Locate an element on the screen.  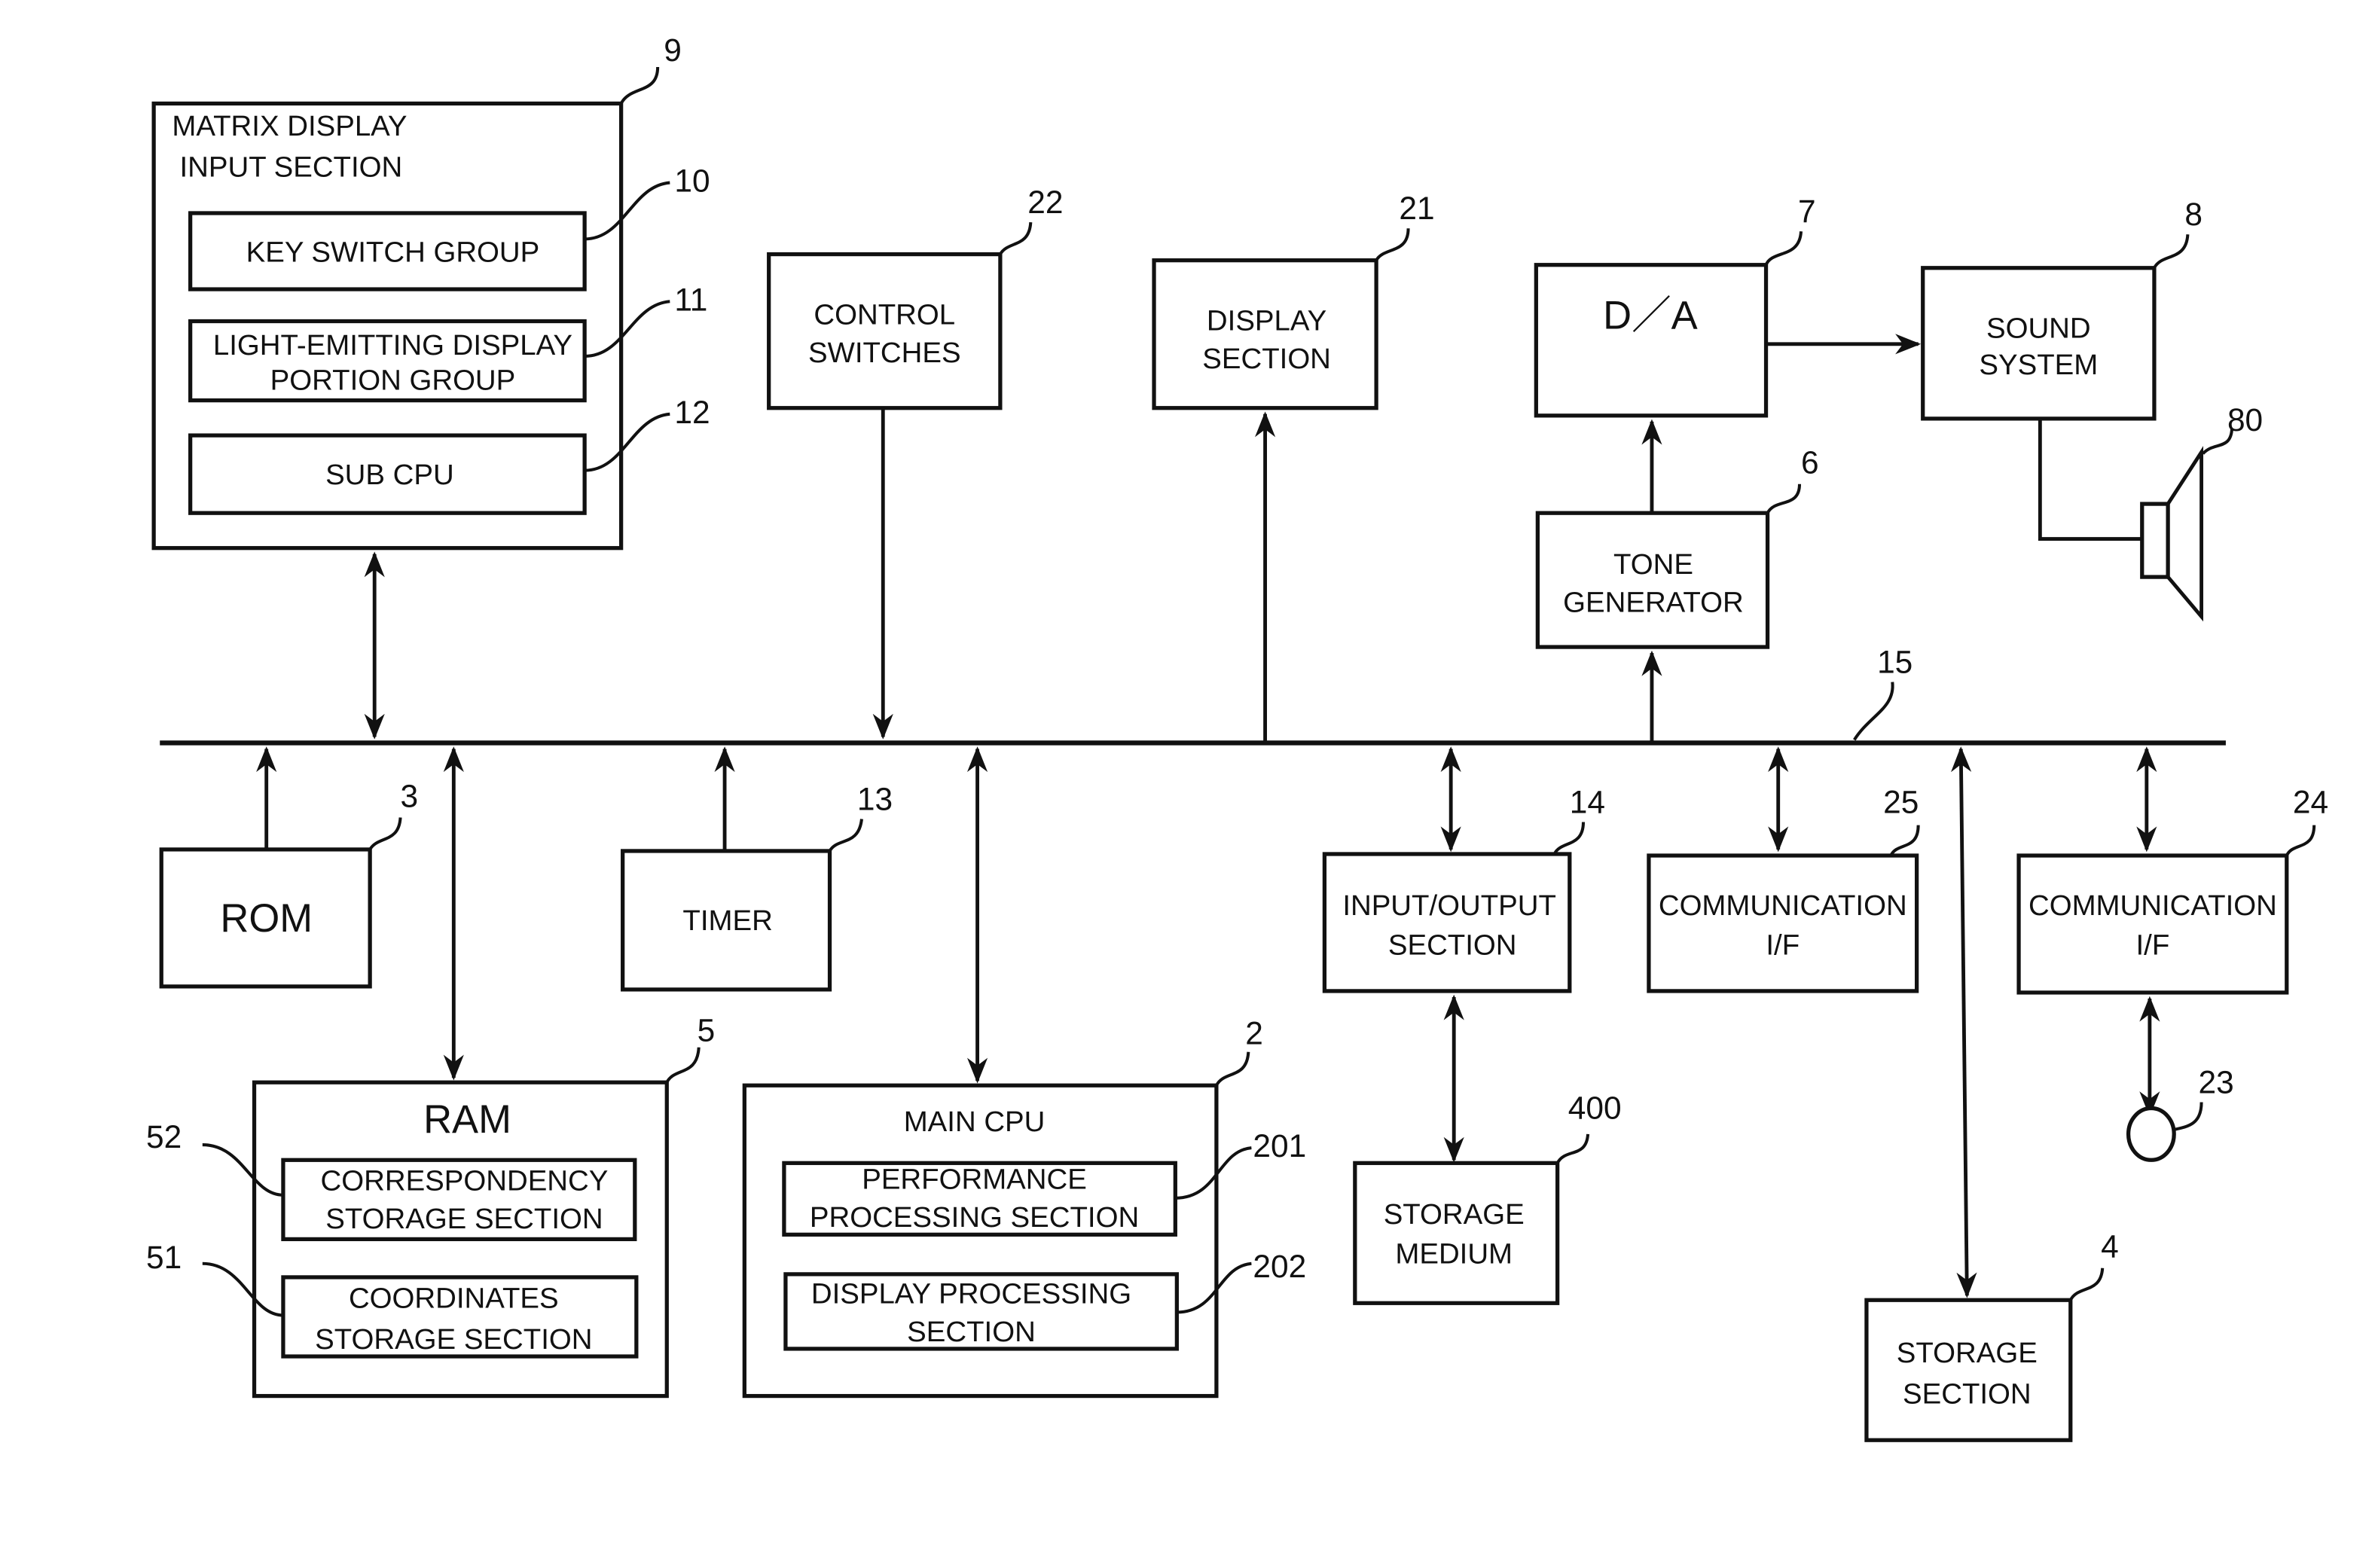
ref-number: 80 is located at coordinates (2245, 420).